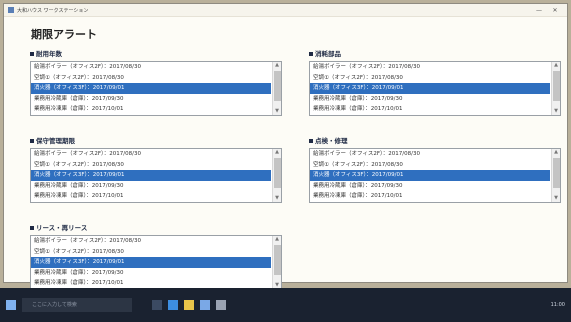 The width and height of the screenshot is (571, 322). I want to click on page-title: 期限アラート, so click(64, 34).